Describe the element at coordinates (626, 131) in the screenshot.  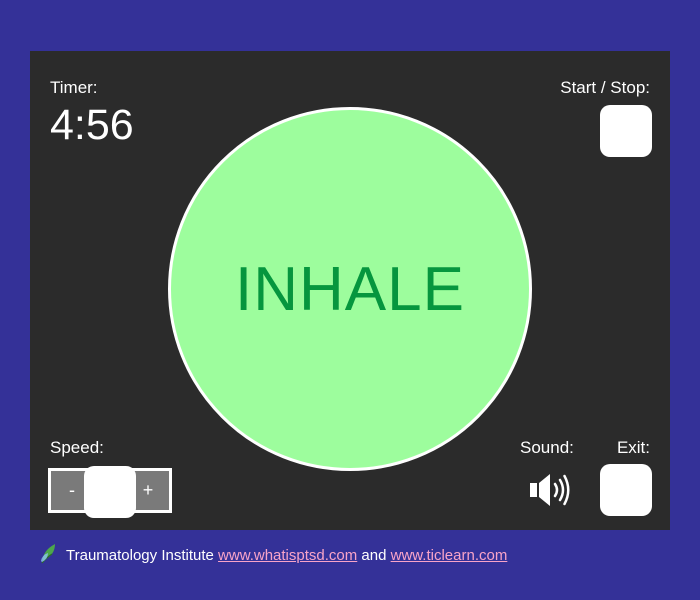
I see `start-stop-button` at that location.